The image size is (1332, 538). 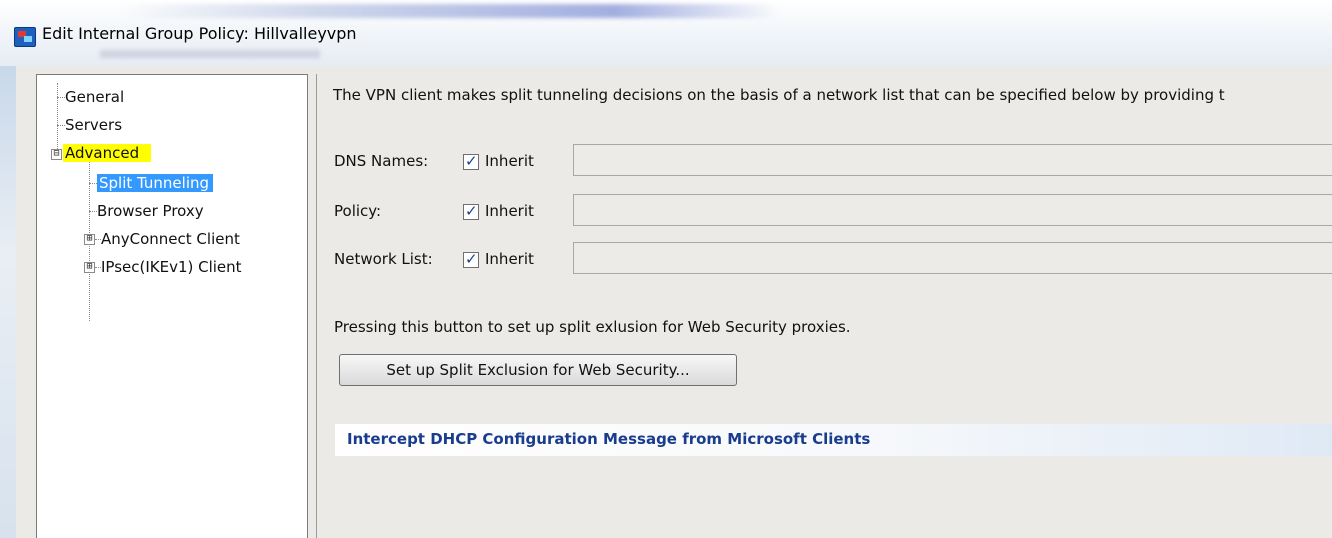 What do you see at coordinates (509, 161) in the screenshot?
I see `dns-names-inherit-label: Inherit` at bounding box center [509, 161].